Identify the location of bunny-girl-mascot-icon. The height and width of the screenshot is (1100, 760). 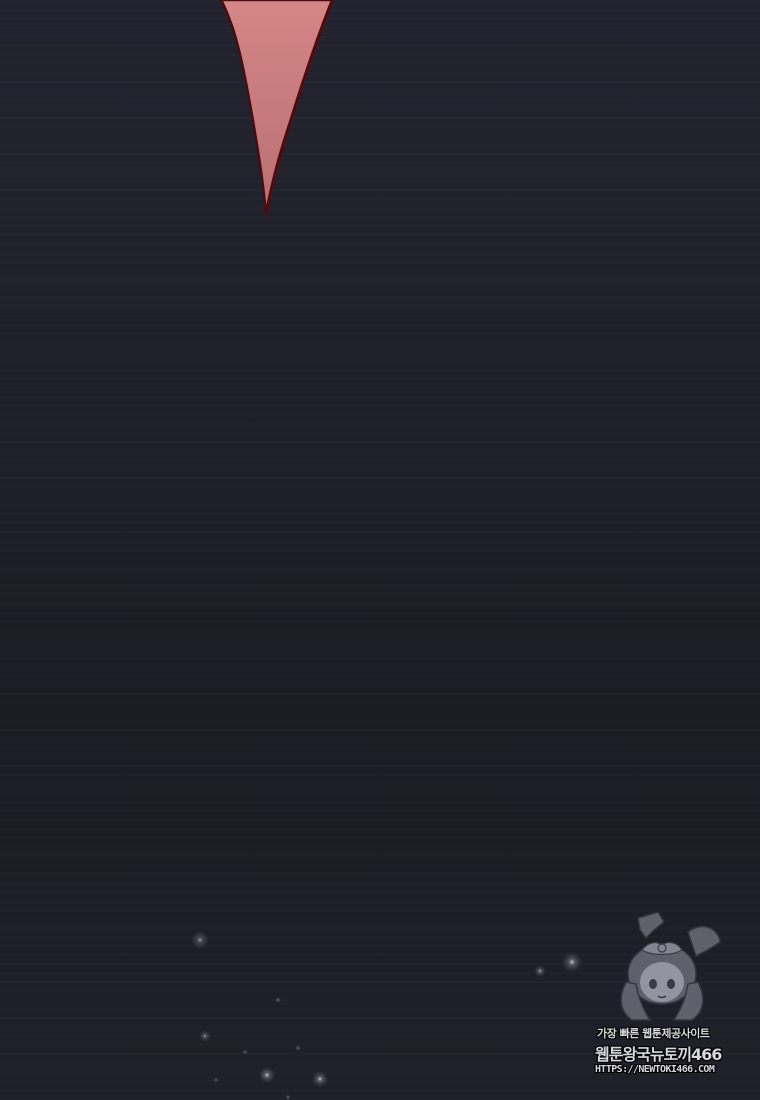
(670, 966).